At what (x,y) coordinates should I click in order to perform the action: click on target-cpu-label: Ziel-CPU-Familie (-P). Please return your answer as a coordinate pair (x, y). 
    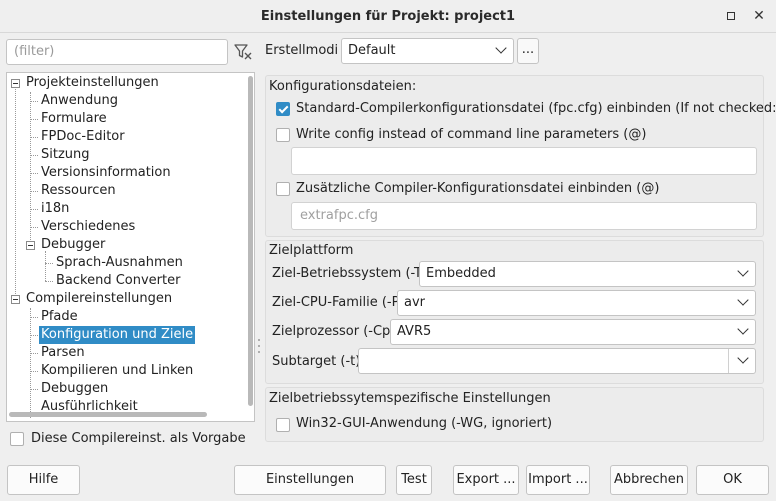
    Looking at the image, I should click on (338, 302).